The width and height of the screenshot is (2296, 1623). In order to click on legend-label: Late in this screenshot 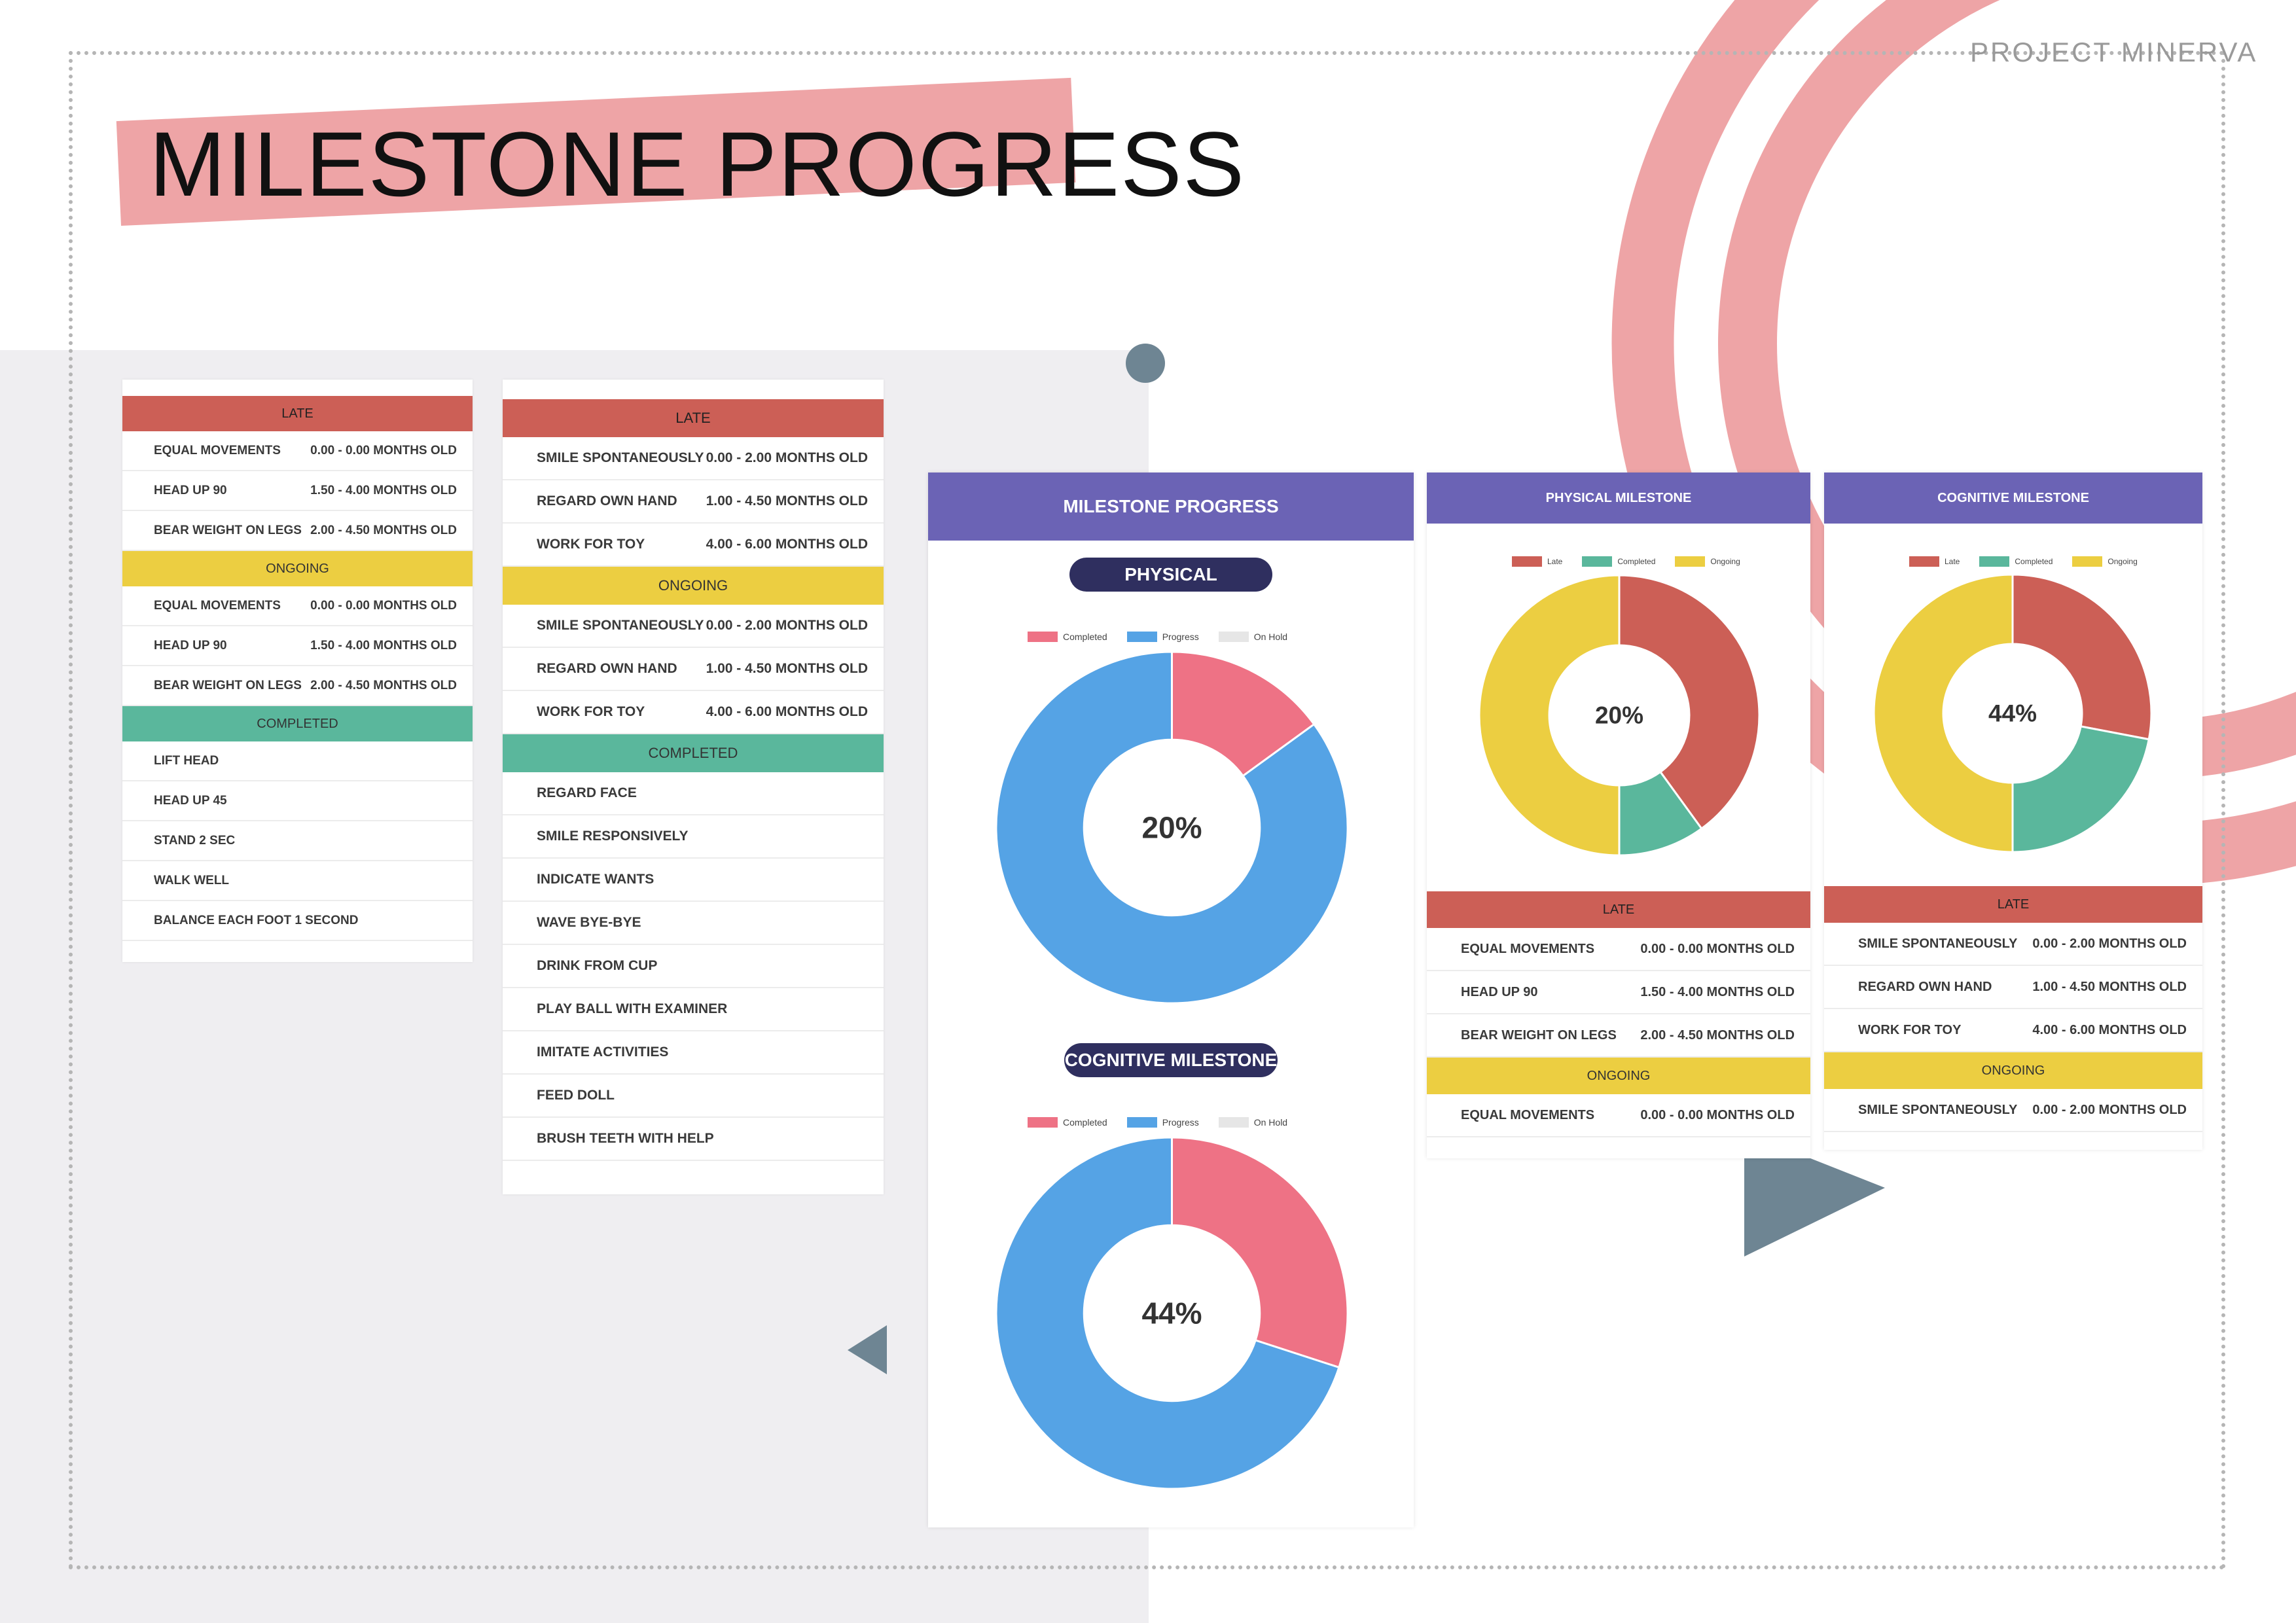, I will do `click(1952, 561)`.